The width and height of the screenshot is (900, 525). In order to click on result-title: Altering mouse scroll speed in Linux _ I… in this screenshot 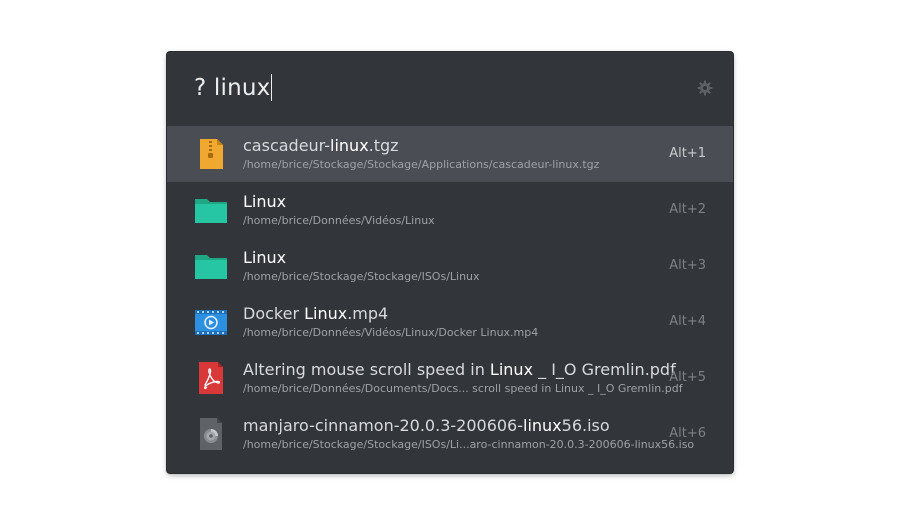, I will do `click(459, 369)`.